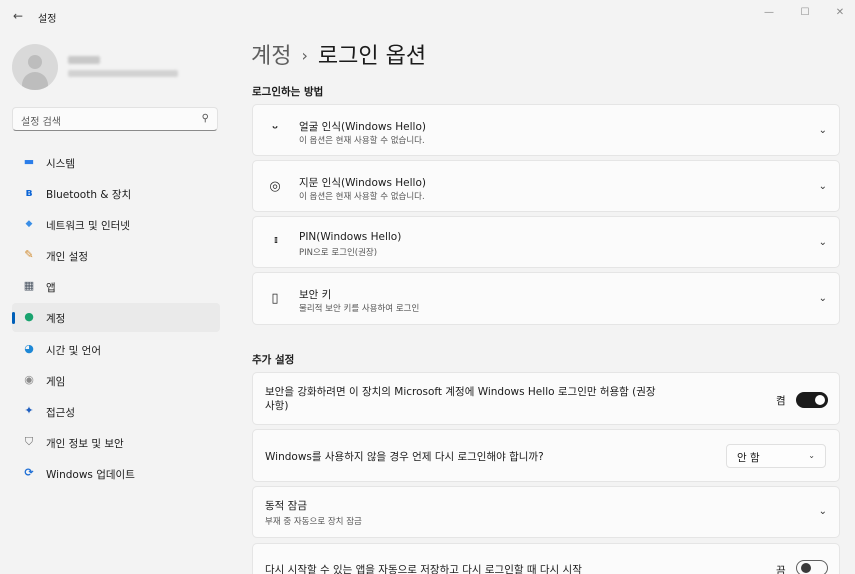 The width and height of the screenshot is (855, 574). I want to click on usb-key-icon: ▯, so click(275, 298).